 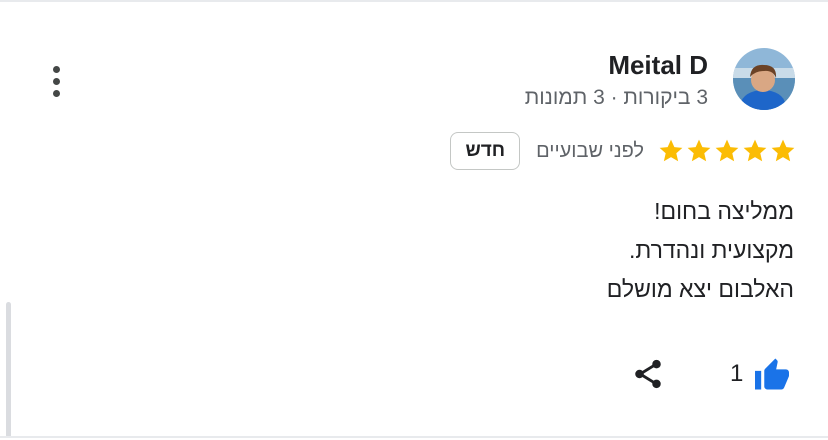 I want to click on review-text-line: מקצועית ונהדרת., so click(x=711, y=250).